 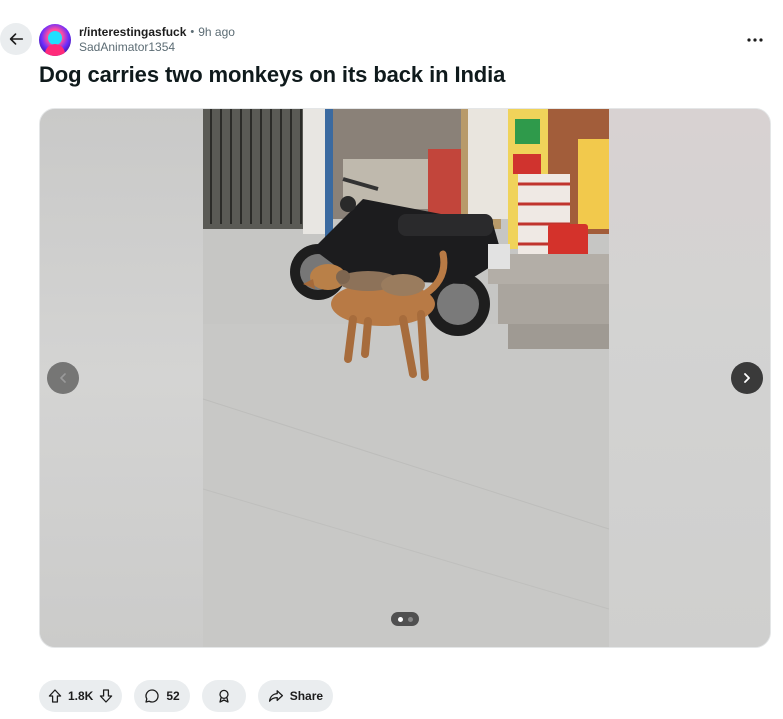 I want to click on gallery-prev-button, so click(x=63, y=378).